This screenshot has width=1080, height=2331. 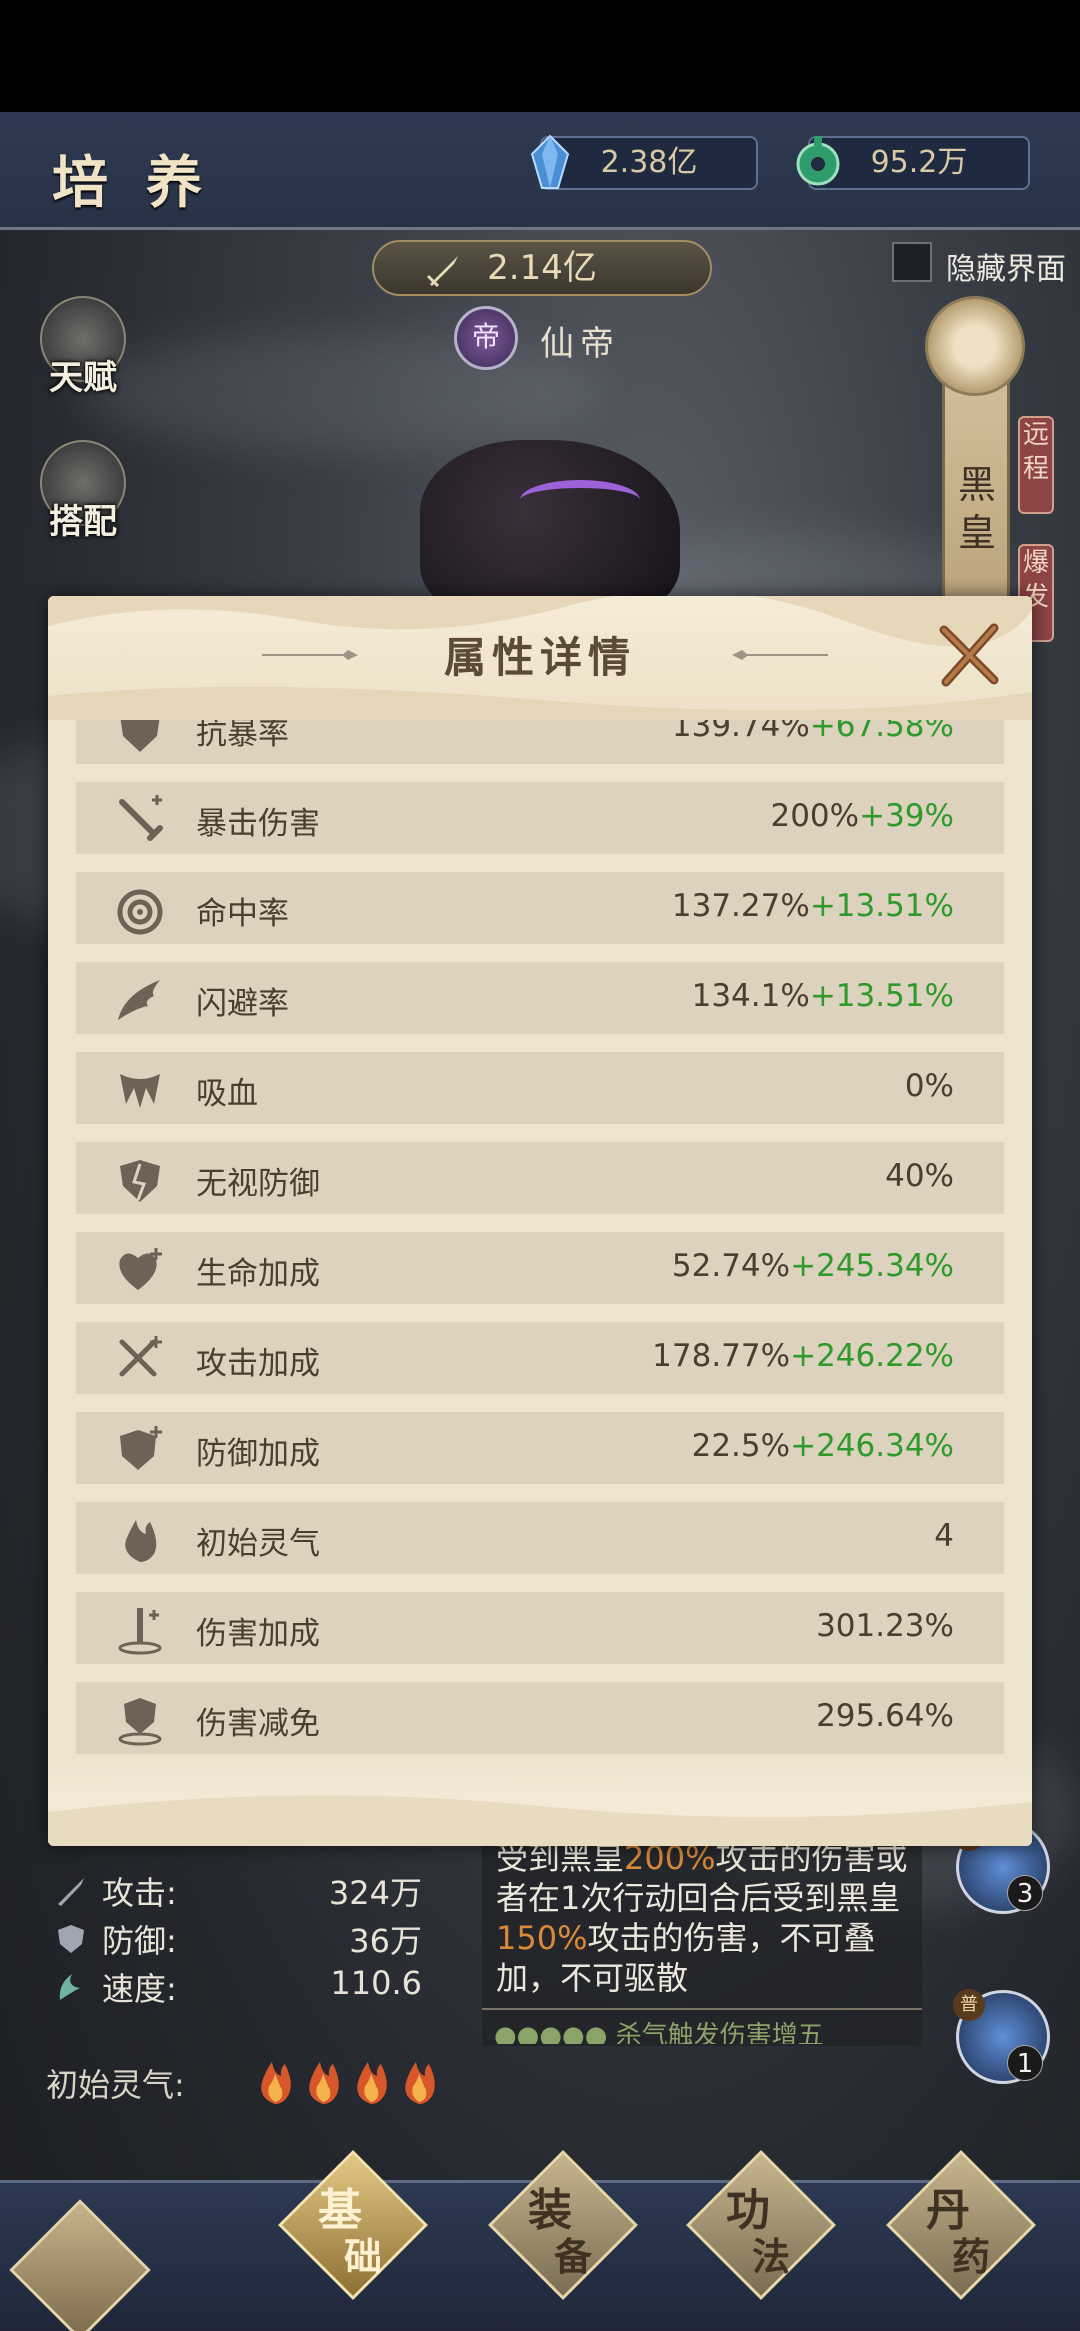 What do you see at coordinates (69, 1987) in the screenshot?
I see `wind-icon` at bounding box center [69, 1987].